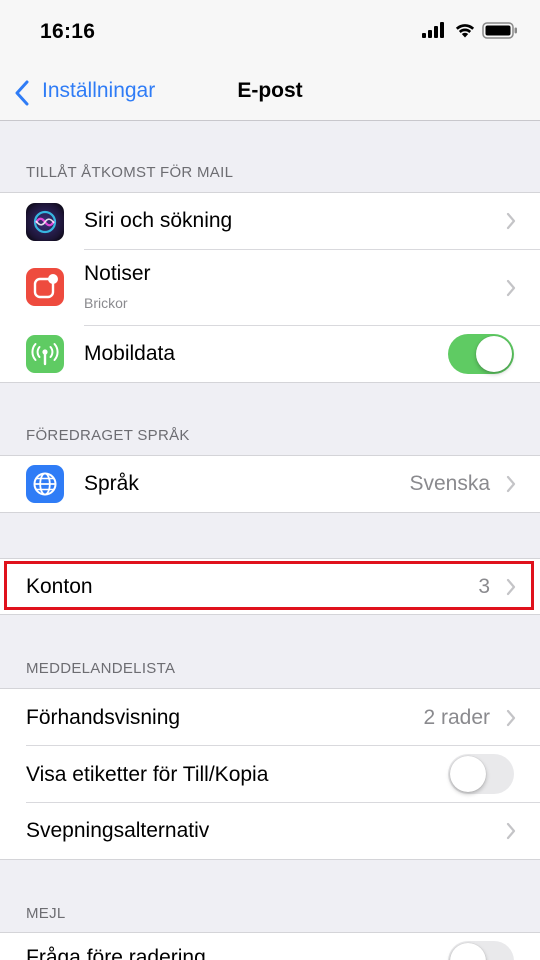 The height and width of the screenshot is (960, 540). I want to click on show-labels-row: Visa etiketter för Till/Kopia, so click(270, 774).